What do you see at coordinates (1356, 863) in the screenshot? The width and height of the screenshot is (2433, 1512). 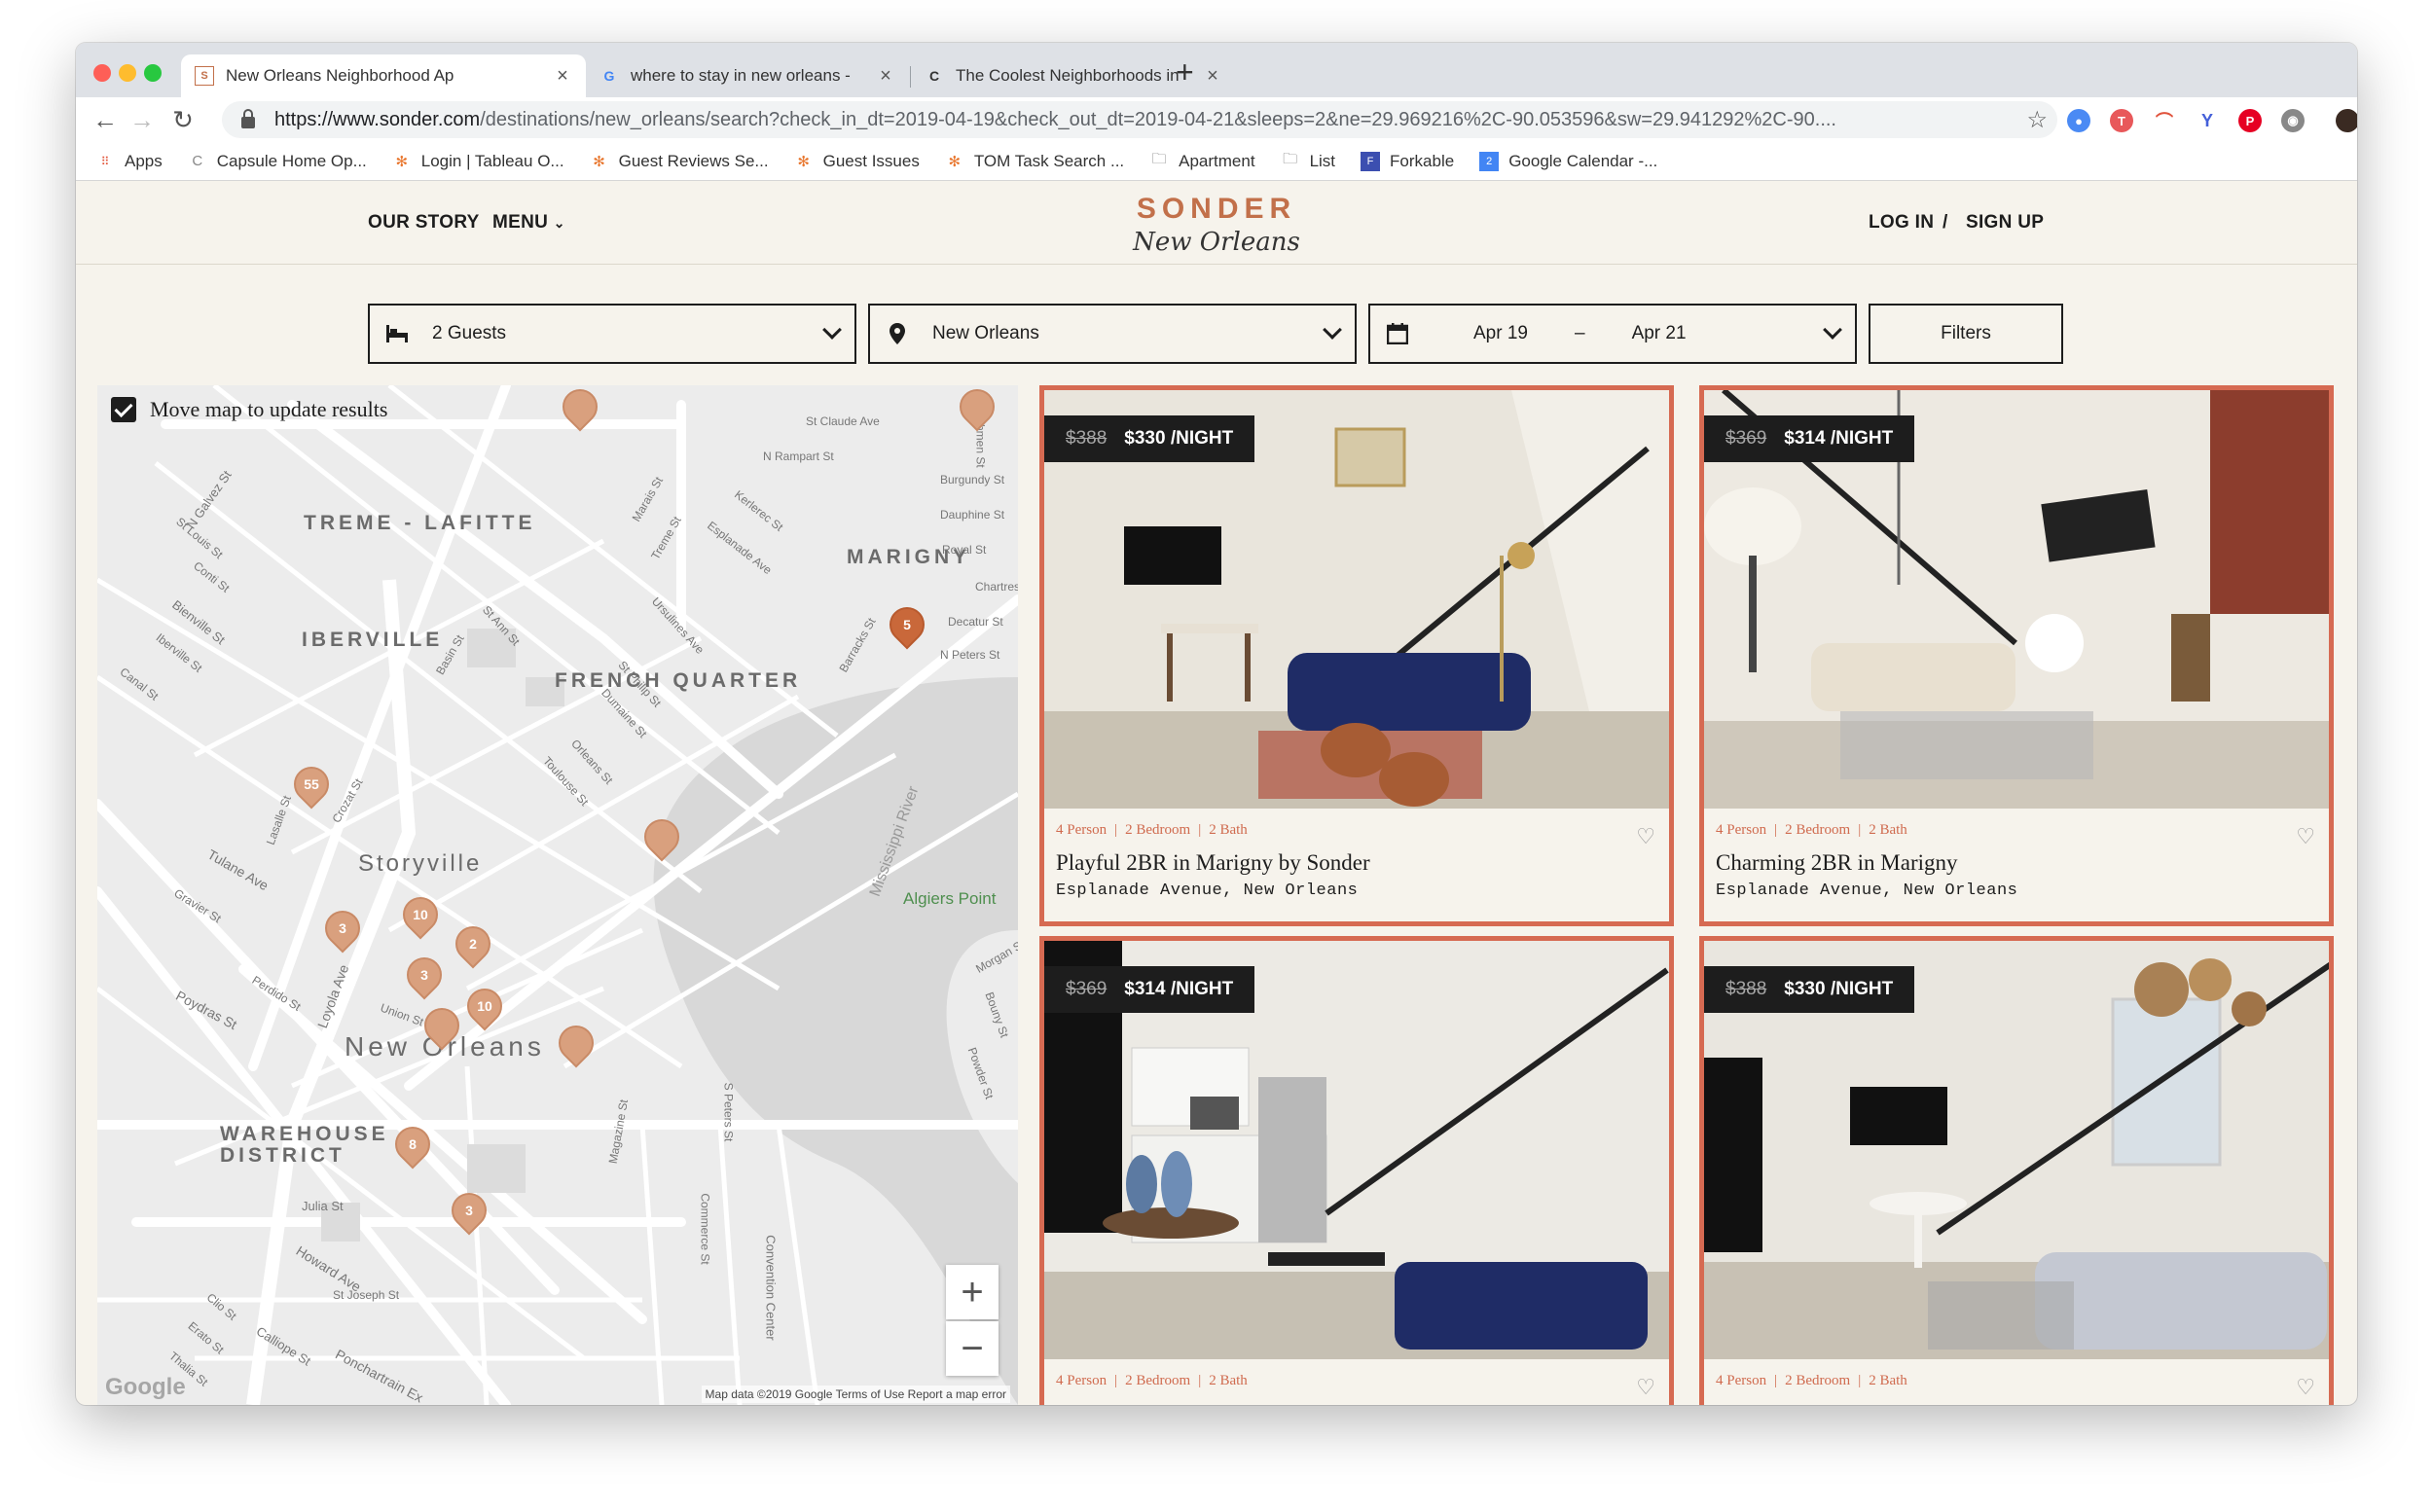 I see `listing-title: Playful 2BR in Marigny by Sonder` at bounding box center [1356, 863].